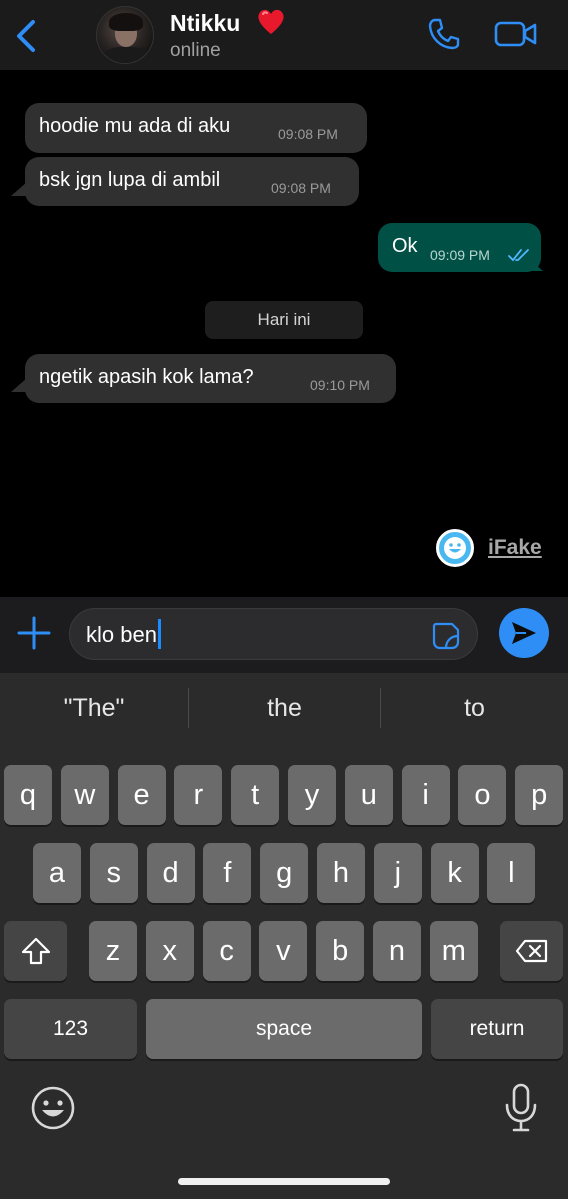 The image size is (568, 1199). What do you see at coordinates (255, 795) in the screenshot?
I see `key-t: t` at bounding box center [255, 795].